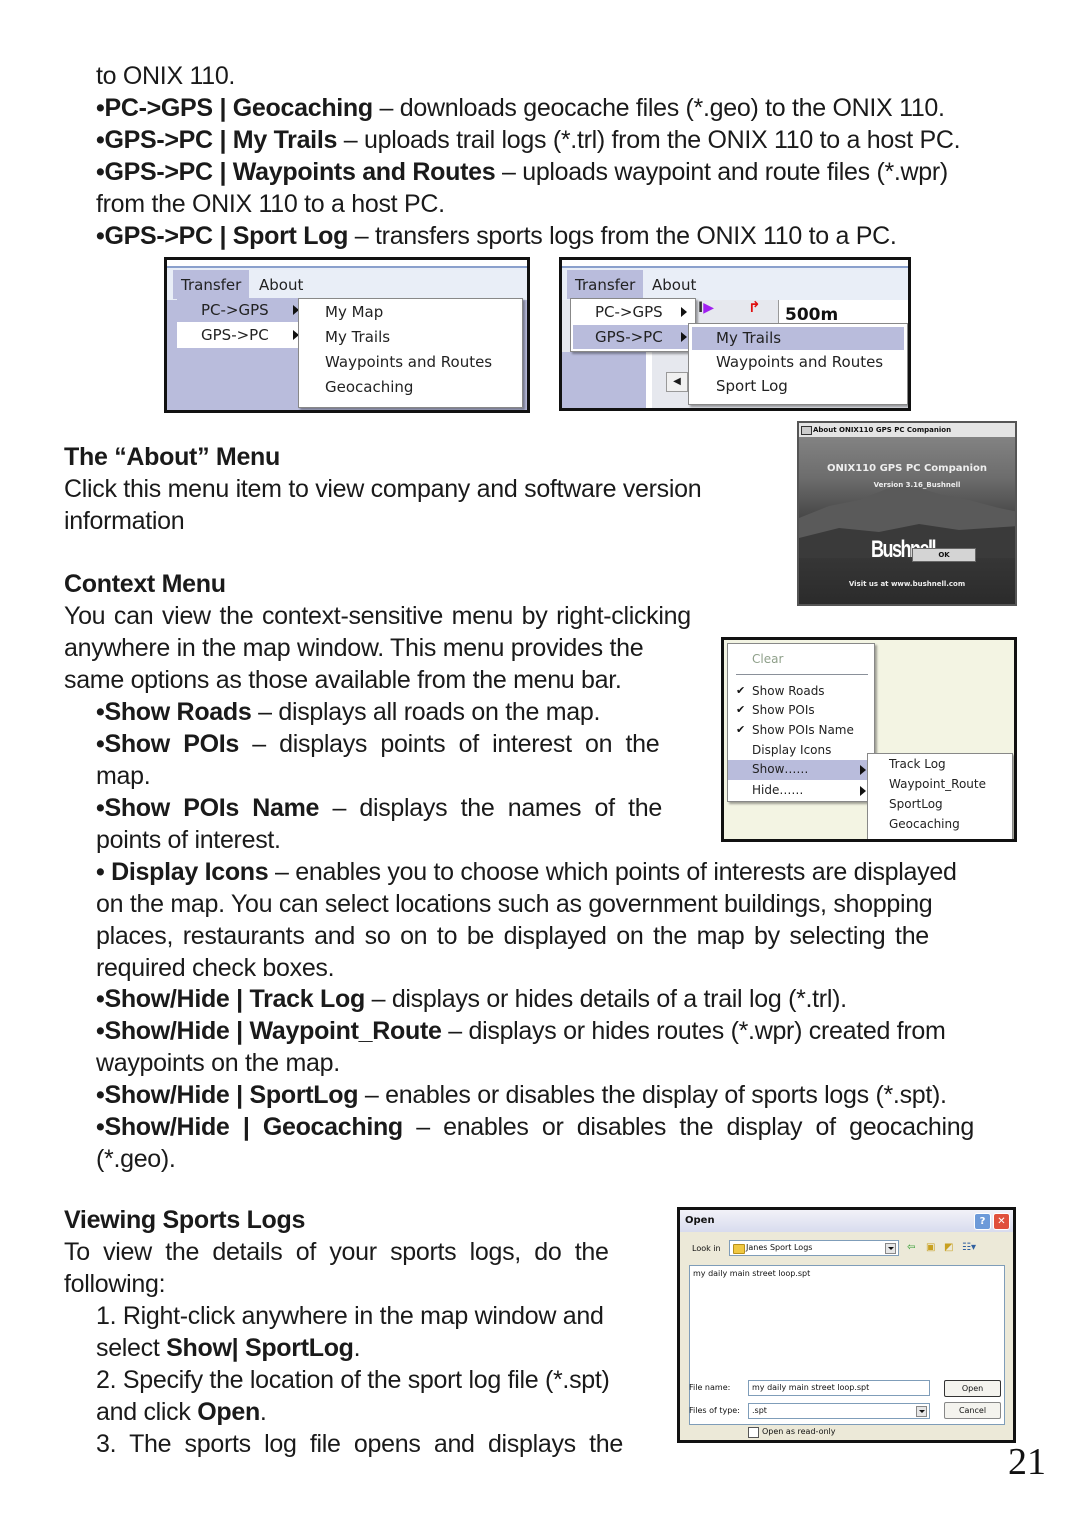 The image size is (1080, 1524). What do you see at coordinates (930, 1247) in the screenshot?
I see `up-folder-icon: ▣` at bounding box center [930, 1247].